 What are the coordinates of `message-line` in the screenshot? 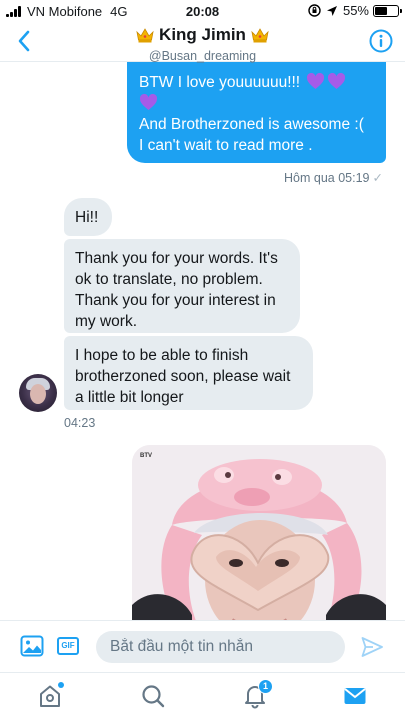 It's located at (256, 103).